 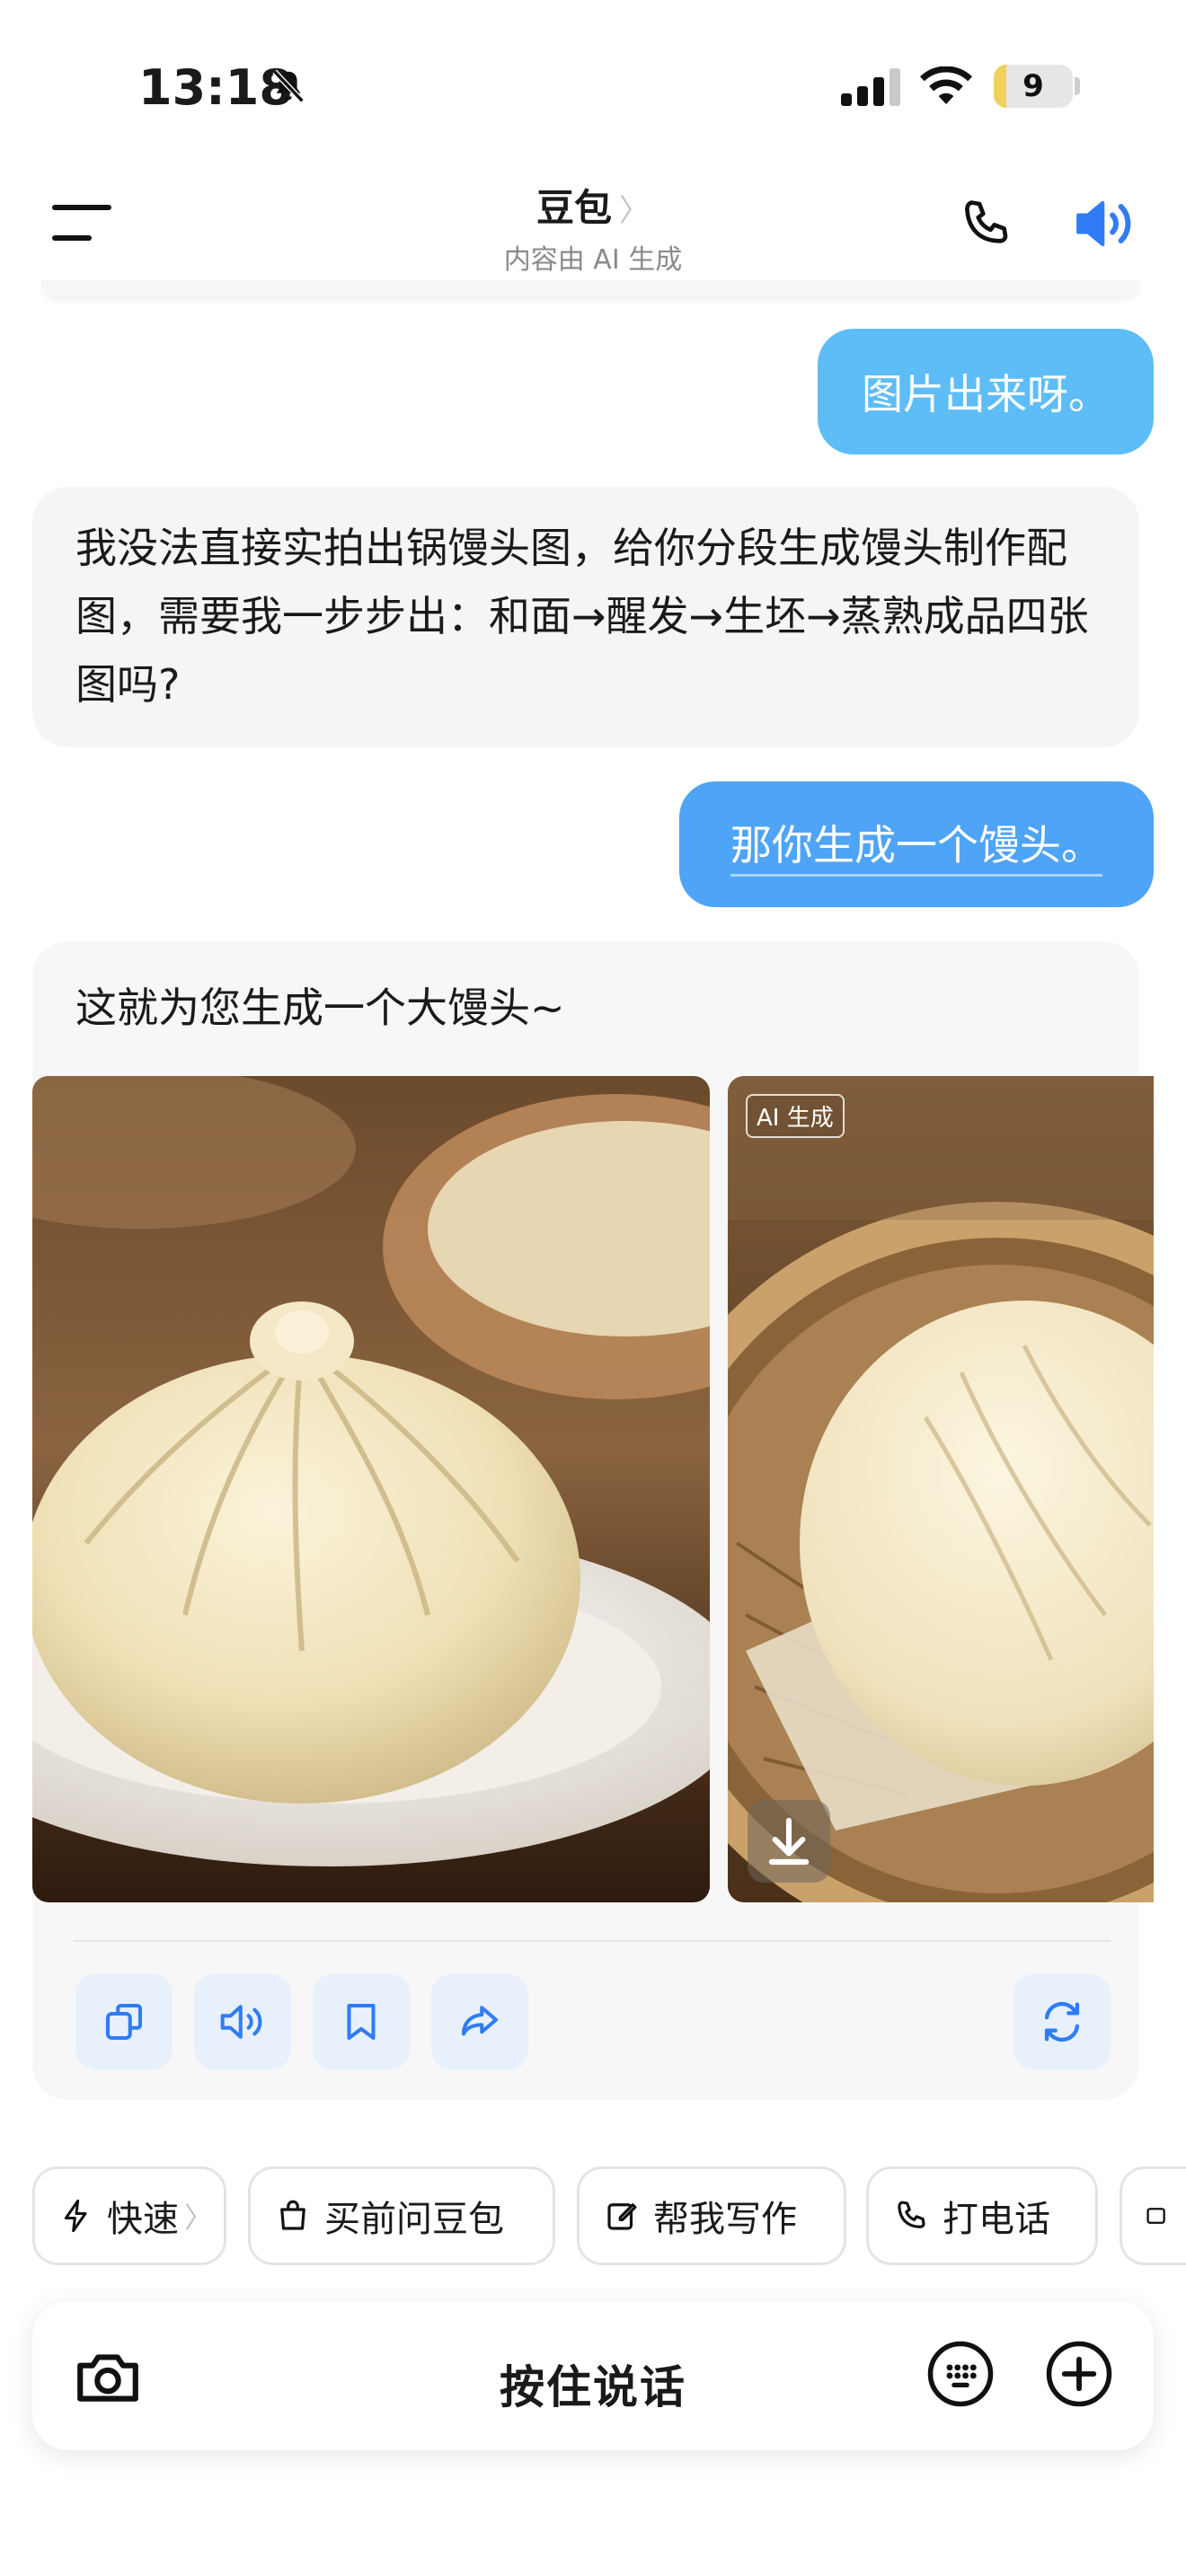 What do you see at coordinates (985, 223) in the screenshot?
I see `phone-call-icon` at bounding box center [985, 223].